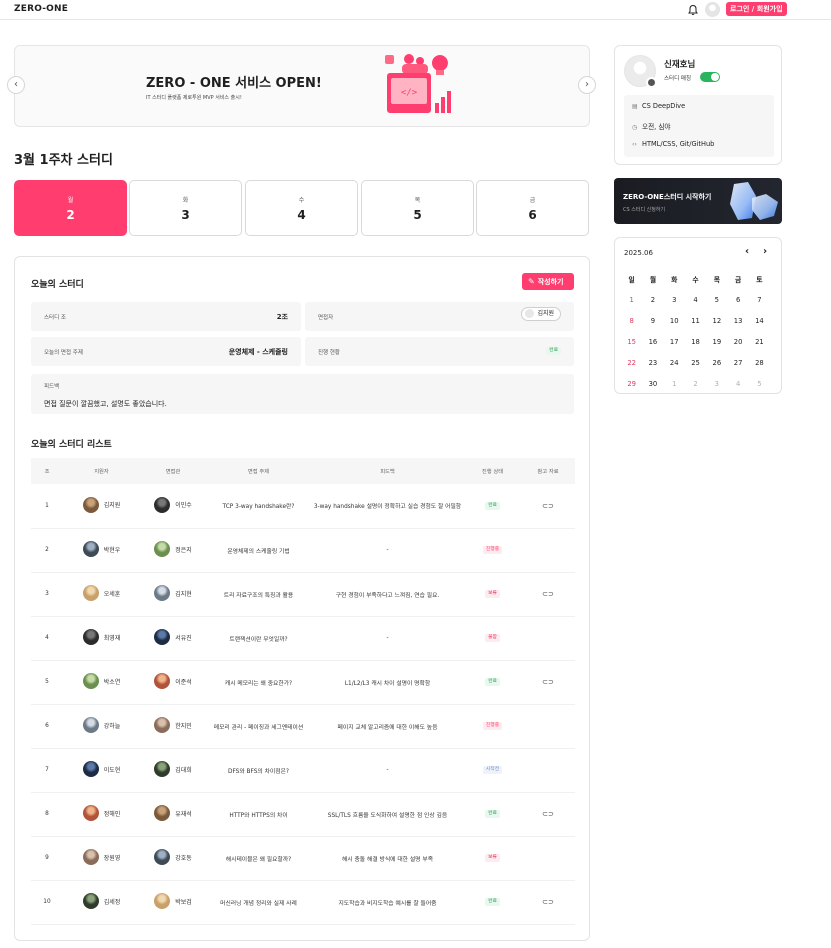 Image resolution: width=831 pixels, height=948 pixels. What do you see at coordinates (716, 363) in the screenshot?
I see `calendar-day: 26` at bounding box center [716, 363].